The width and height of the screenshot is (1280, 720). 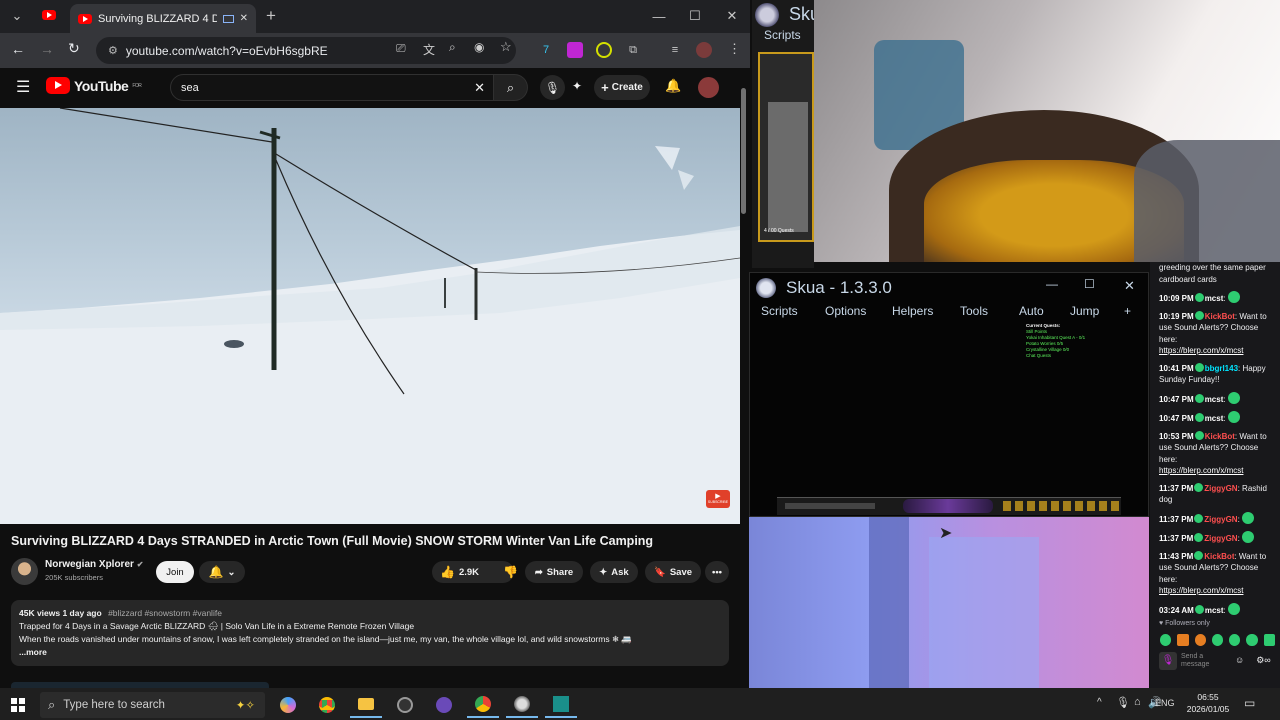 I want to click on game-action-bar, so click(x=949, y=506).